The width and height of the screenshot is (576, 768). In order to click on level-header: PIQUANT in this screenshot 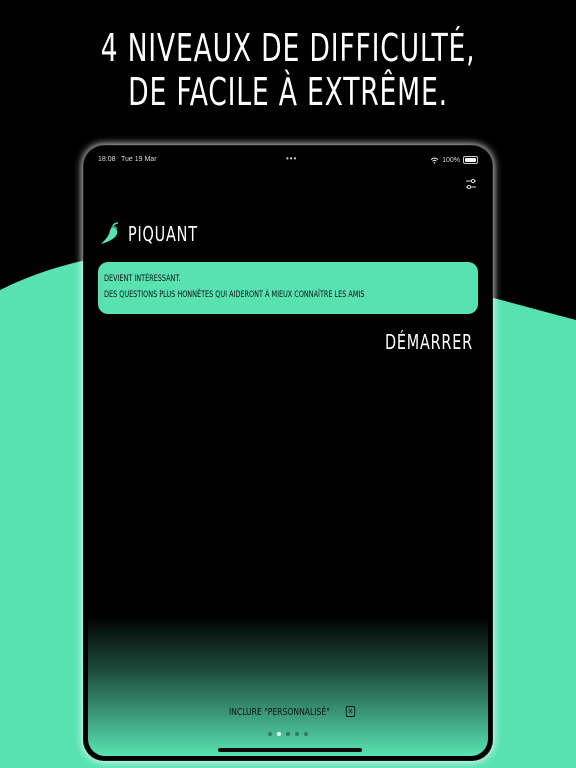, I will do `click(157, 234)`.